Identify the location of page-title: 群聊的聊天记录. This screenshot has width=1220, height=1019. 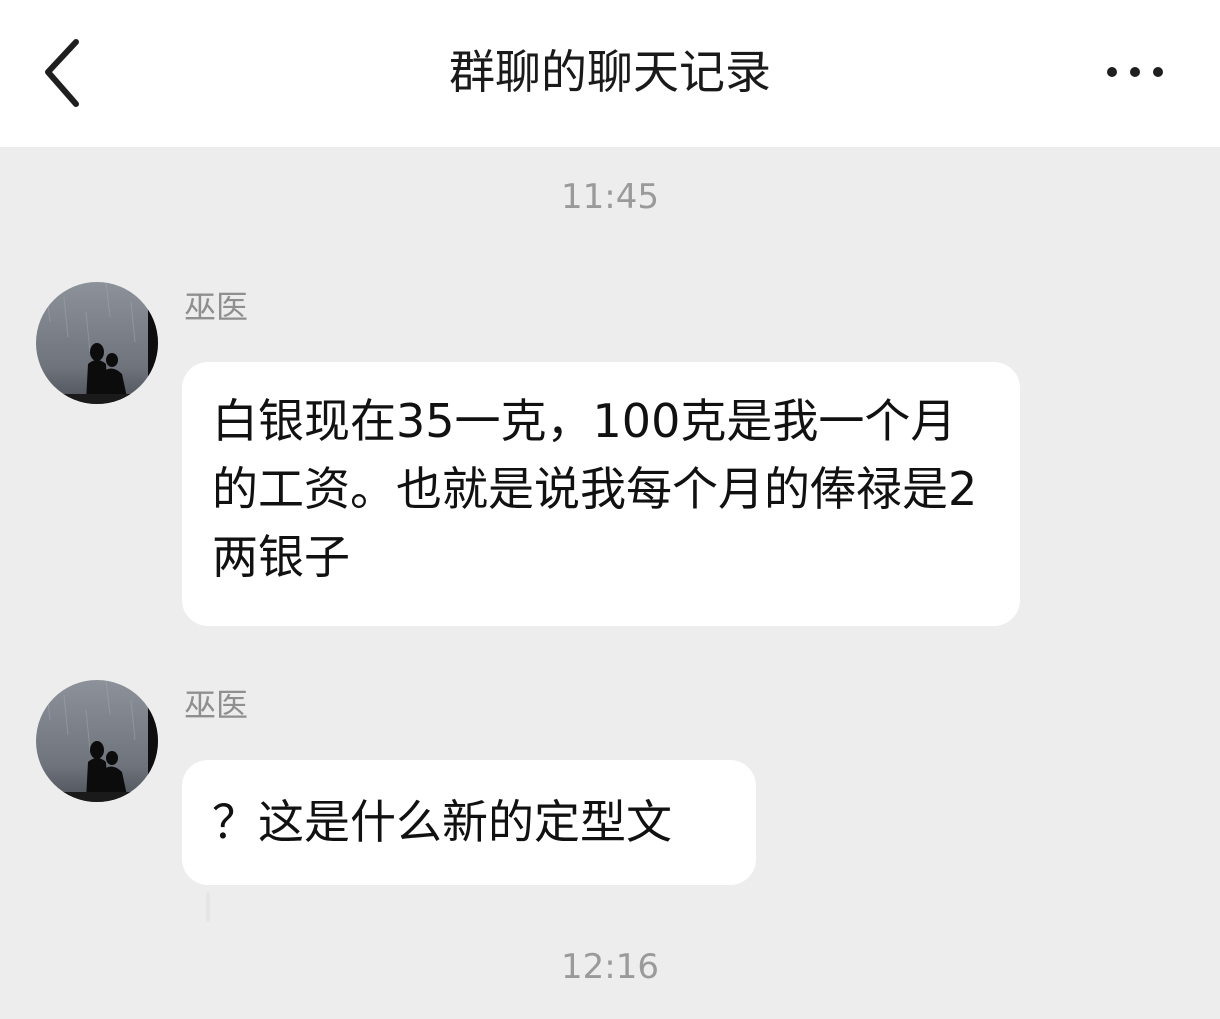
(610, 72).